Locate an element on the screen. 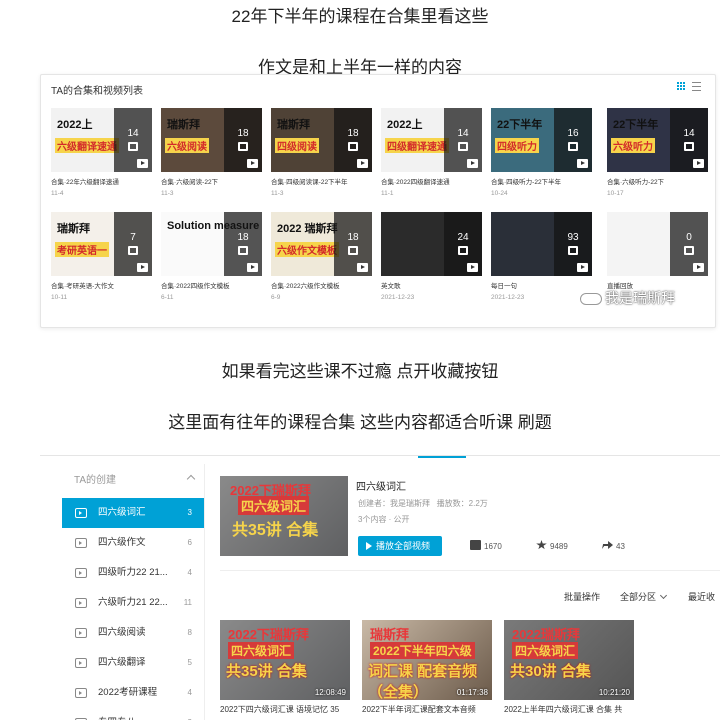 Image resolution: width=720 pixels, height=720 pixels. collection-thumbnail: 0 is located at coordinates (657, 244).